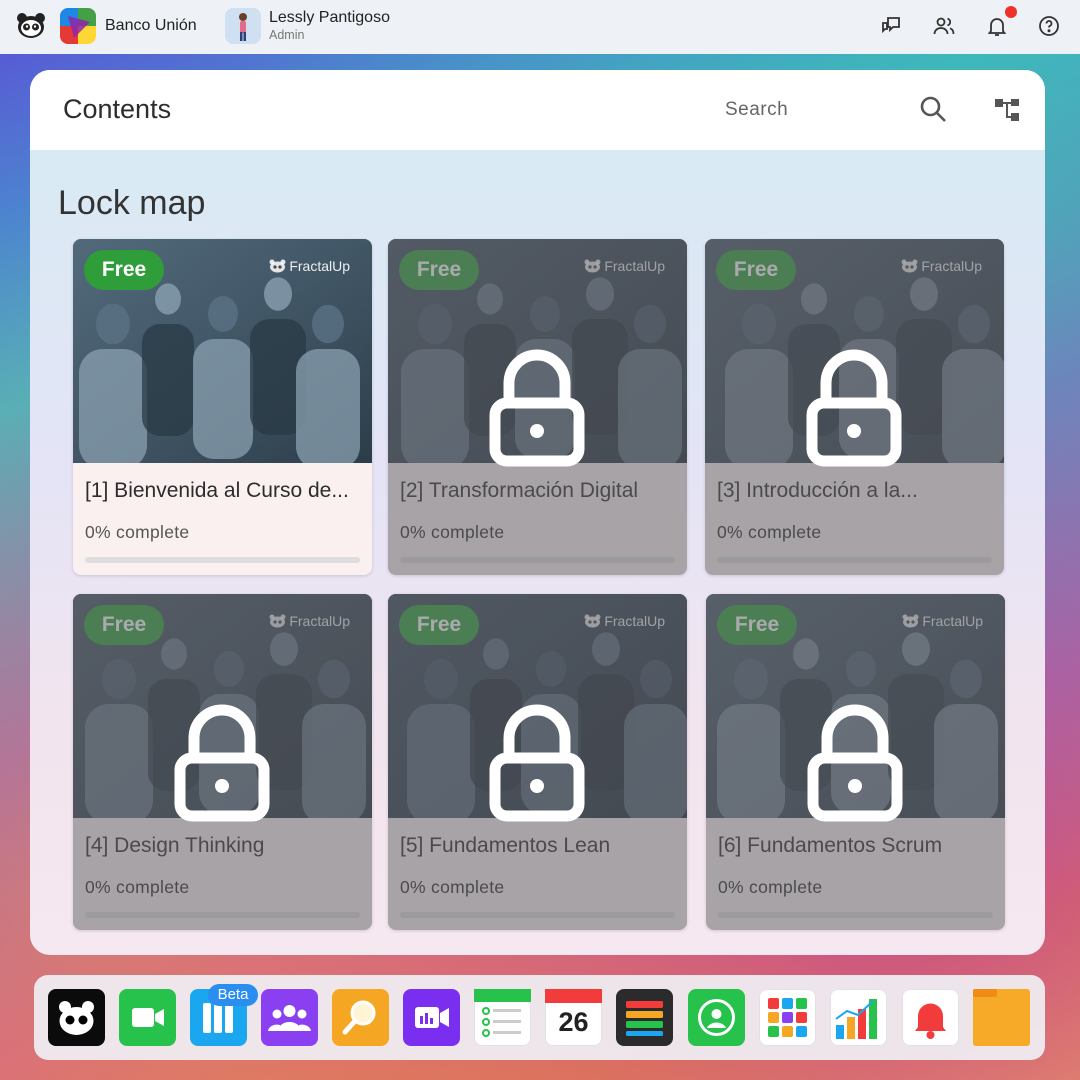 The width and height of the screenshot is (1080, 1080). What do you see at coordinates (132, 203) in the screenshot?
I see `section-title: Lock map` at bounding box center [132, 203].